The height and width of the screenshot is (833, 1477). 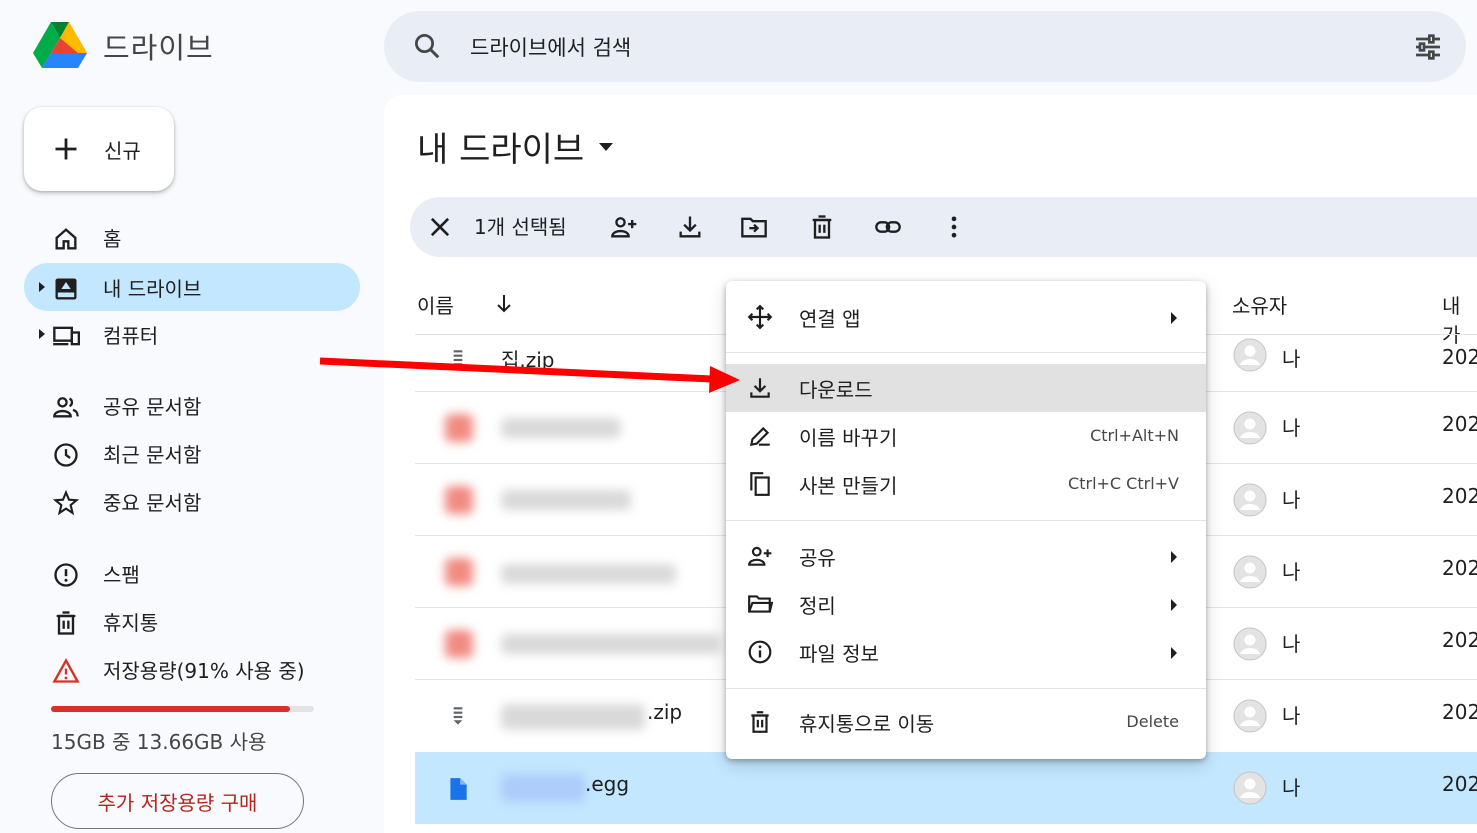 What do you see at coordinates (754, 227) in the screenshot?
I see `move-icon` at bounding box center [754, 227].